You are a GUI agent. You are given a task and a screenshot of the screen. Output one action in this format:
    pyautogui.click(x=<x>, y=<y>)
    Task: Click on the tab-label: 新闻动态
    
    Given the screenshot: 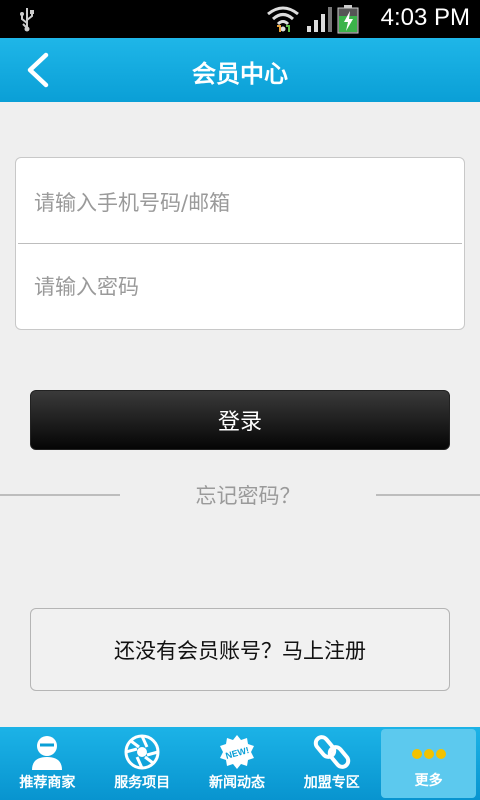 What is the action you would take?
    pyautogui.click(x=236, y=783)
    